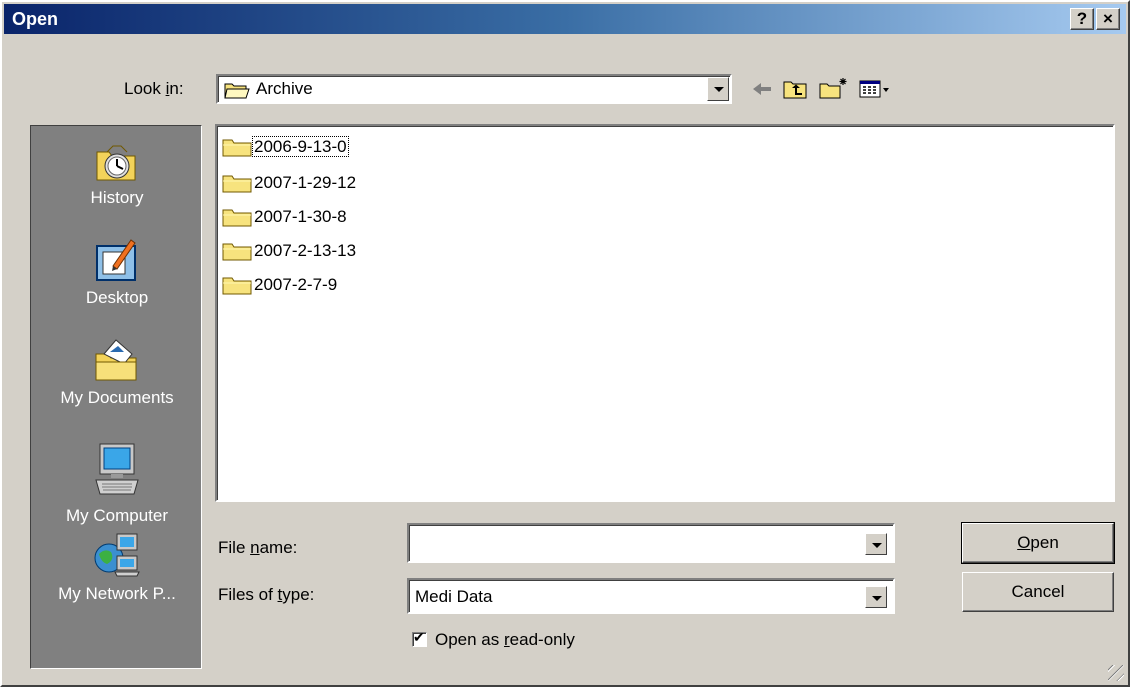  I want to click on history-icon, so click(116, 163).